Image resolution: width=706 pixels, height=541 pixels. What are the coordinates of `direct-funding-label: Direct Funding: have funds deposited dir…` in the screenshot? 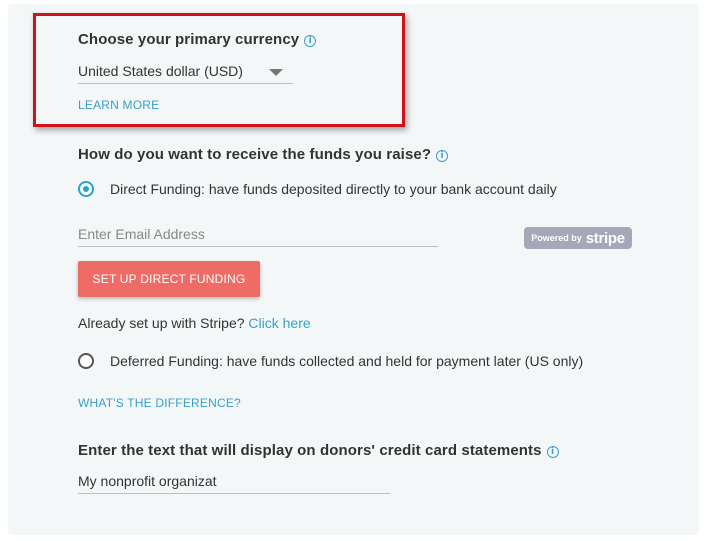 It's located at (333, 189).